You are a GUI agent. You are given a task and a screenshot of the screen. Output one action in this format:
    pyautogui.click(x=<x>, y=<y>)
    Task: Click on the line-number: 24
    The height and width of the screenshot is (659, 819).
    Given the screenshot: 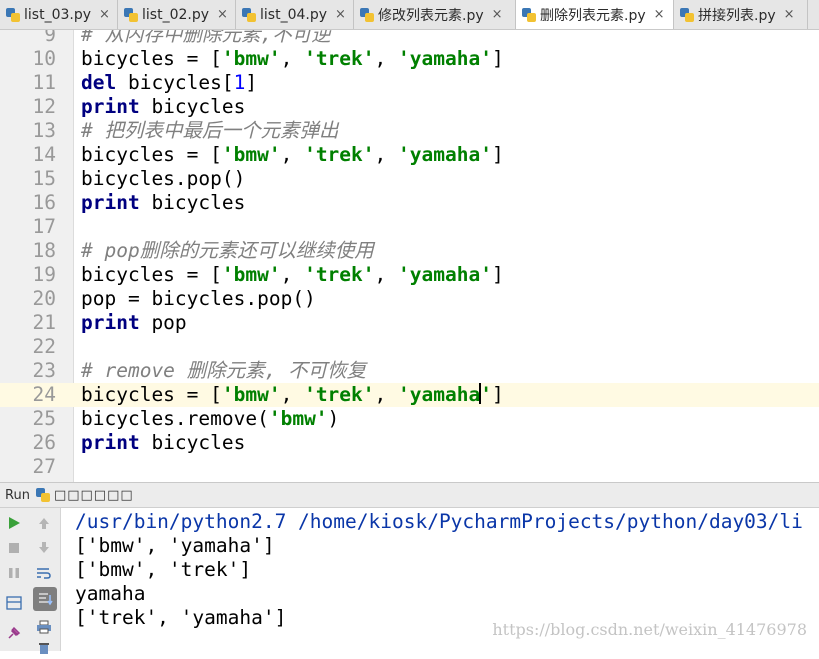 What is the action you would take?
    pyautogui.click(x=28, y=395)
    